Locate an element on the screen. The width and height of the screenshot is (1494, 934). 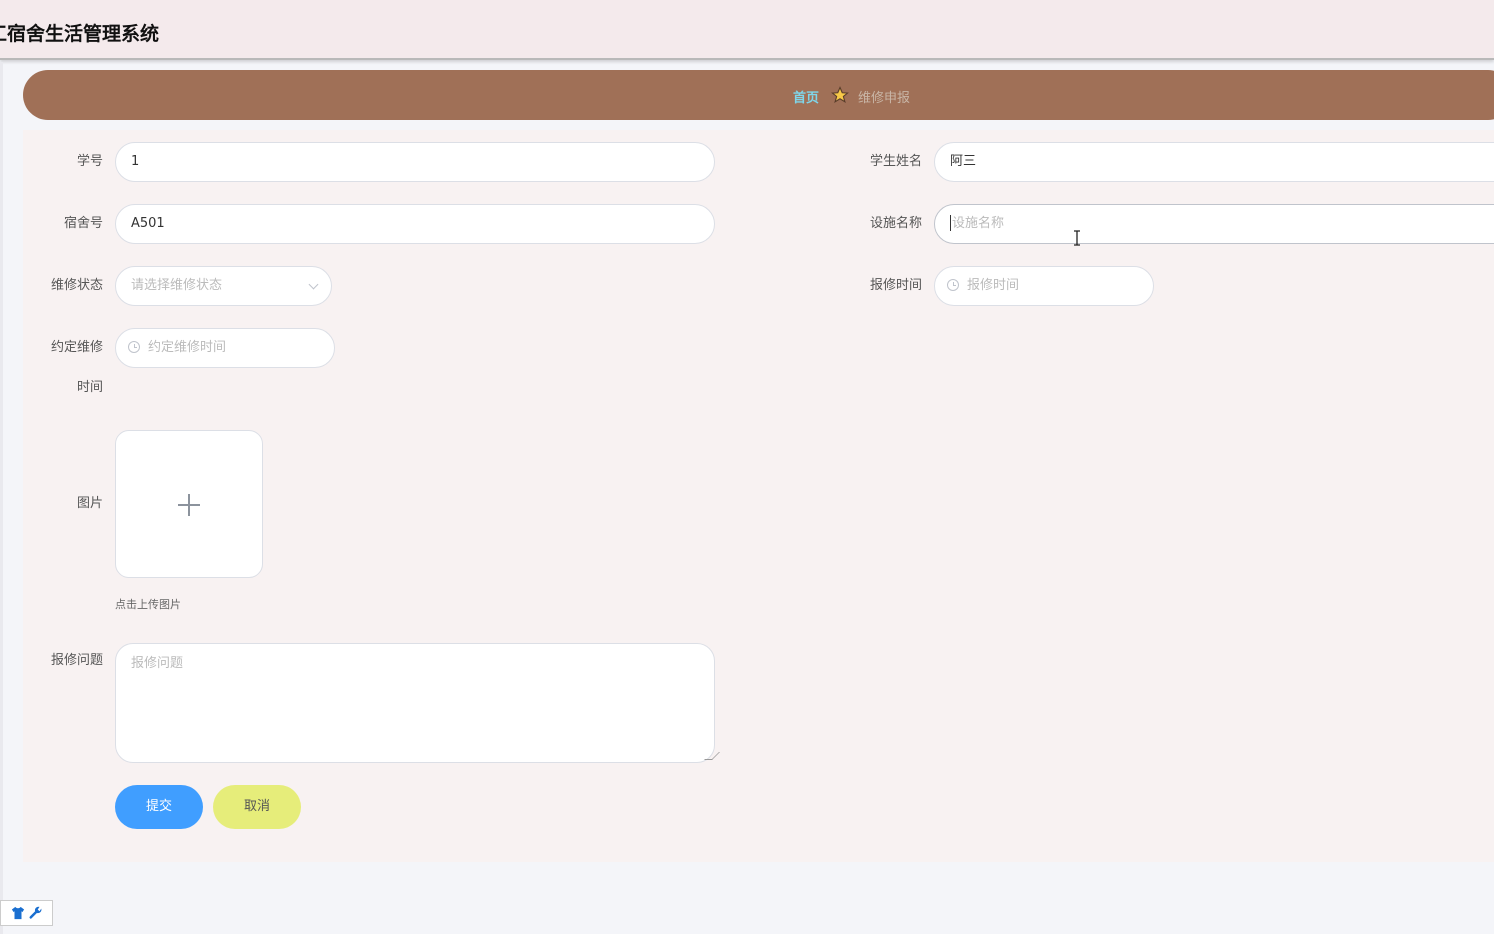
report-time-placeholder: 报修时间 is located at coordinates (993, 285).